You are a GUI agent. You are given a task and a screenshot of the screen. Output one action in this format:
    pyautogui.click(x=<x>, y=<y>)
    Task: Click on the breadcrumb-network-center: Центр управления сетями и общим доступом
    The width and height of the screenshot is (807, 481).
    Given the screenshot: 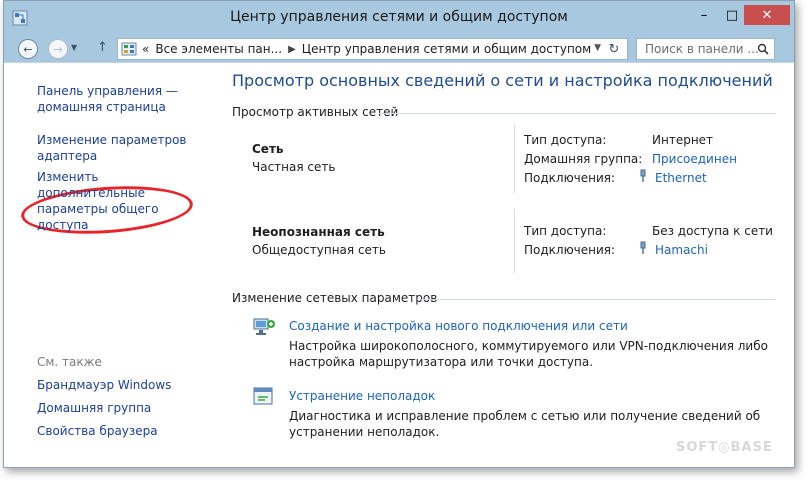 What is the action you would take?
    pyautogui.click(x=446, y=49)
    